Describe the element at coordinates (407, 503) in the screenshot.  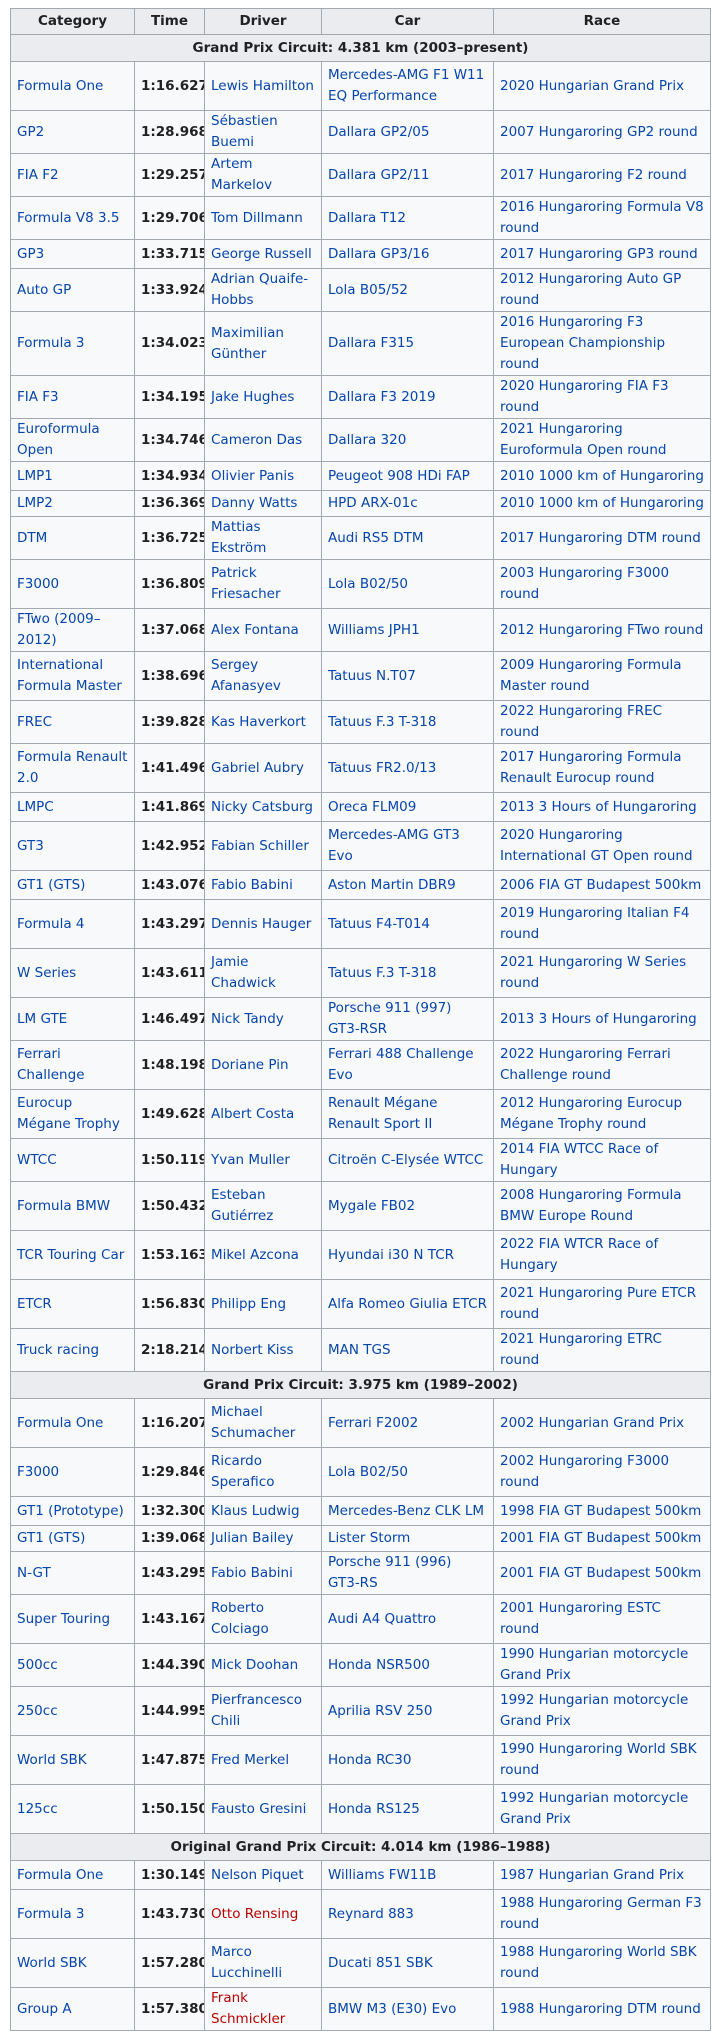
I see `car-cell: HPD ARX-01c` at that location.